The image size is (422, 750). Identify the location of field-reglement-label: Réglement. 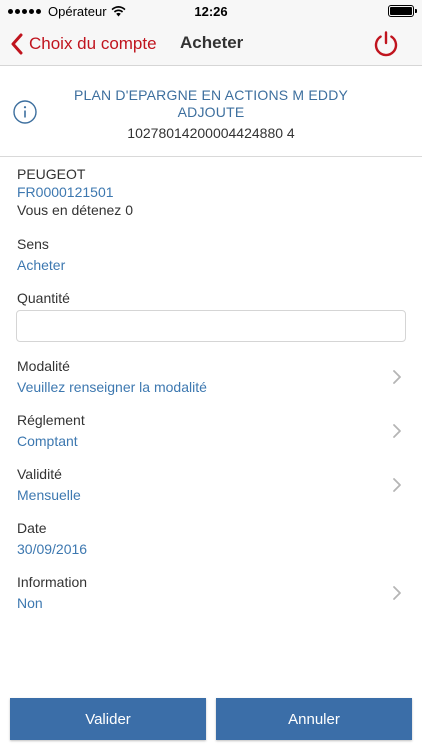
(51, 420).